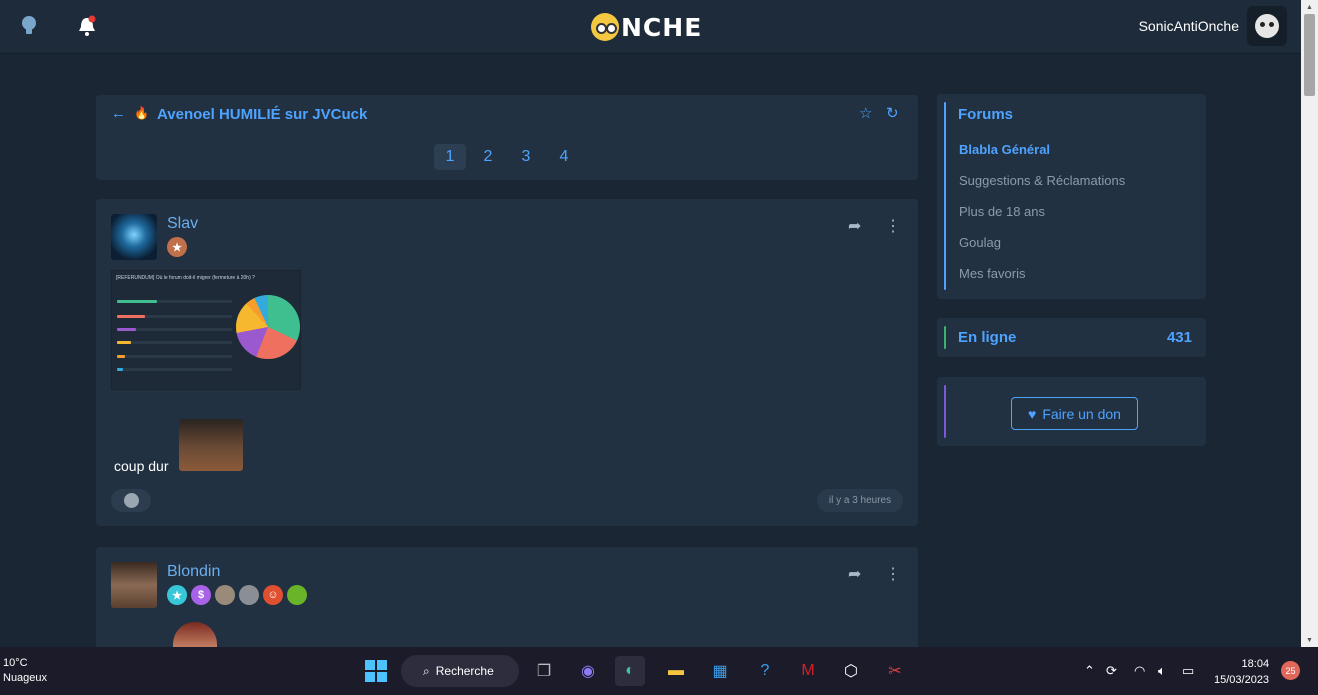 The image size is (1318, 695). I want to click on forum-link-goulag: Goulag, so click(980, 242).